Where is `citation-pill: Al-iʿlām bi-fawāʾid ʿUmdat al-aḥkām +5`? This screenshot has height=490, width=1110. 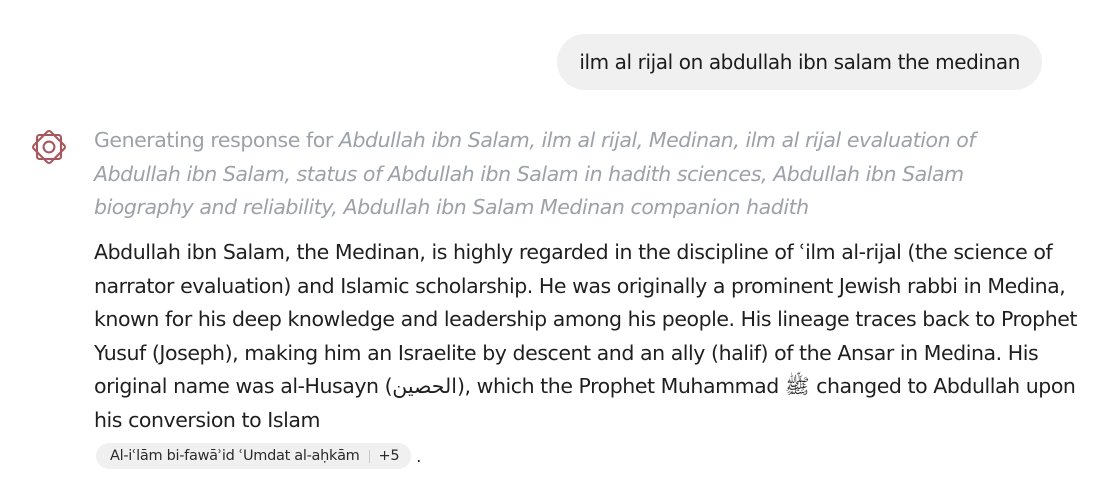 citation-pill: Al-iʿlām bi-fawāʾid ʿUmdat al-aḥkām +5 is located at coordinates (254, 456).